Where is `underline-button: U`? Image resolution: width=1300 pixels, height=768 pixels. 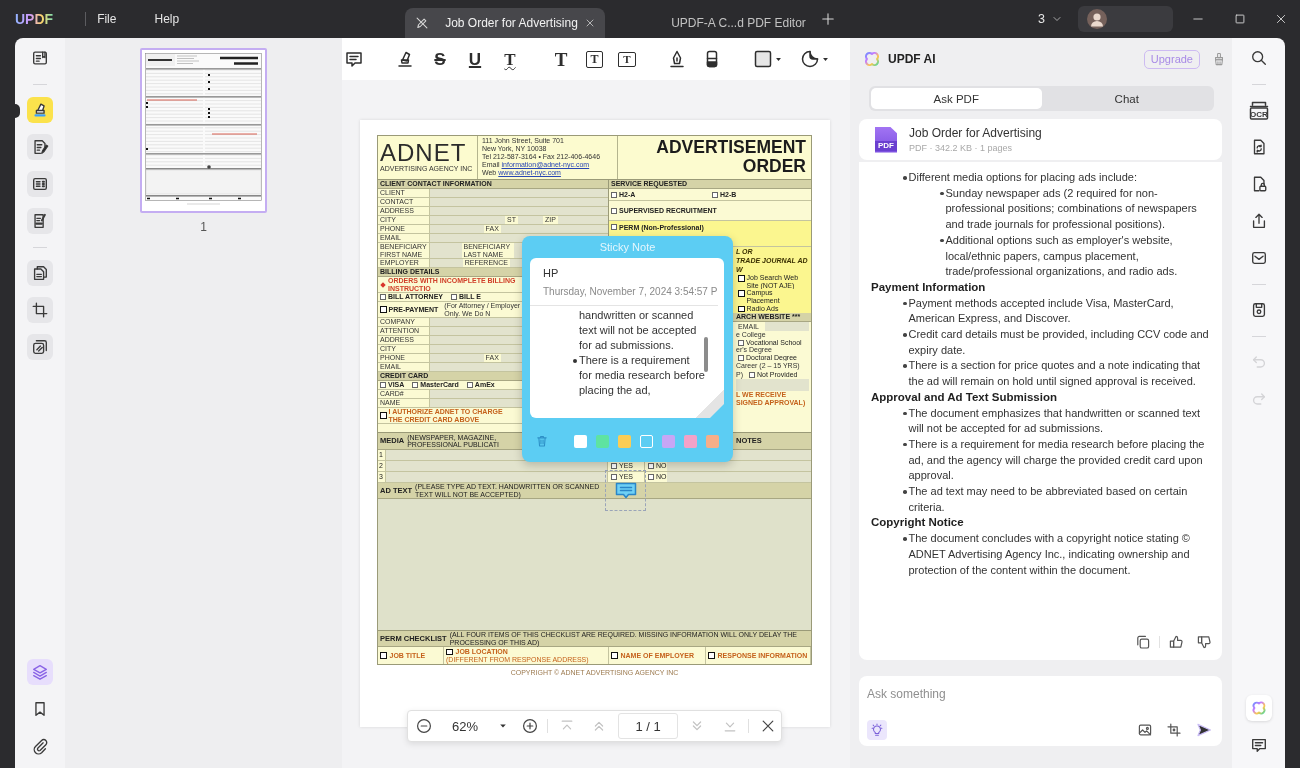
underline-button: U is located at coordinates (475, 59).